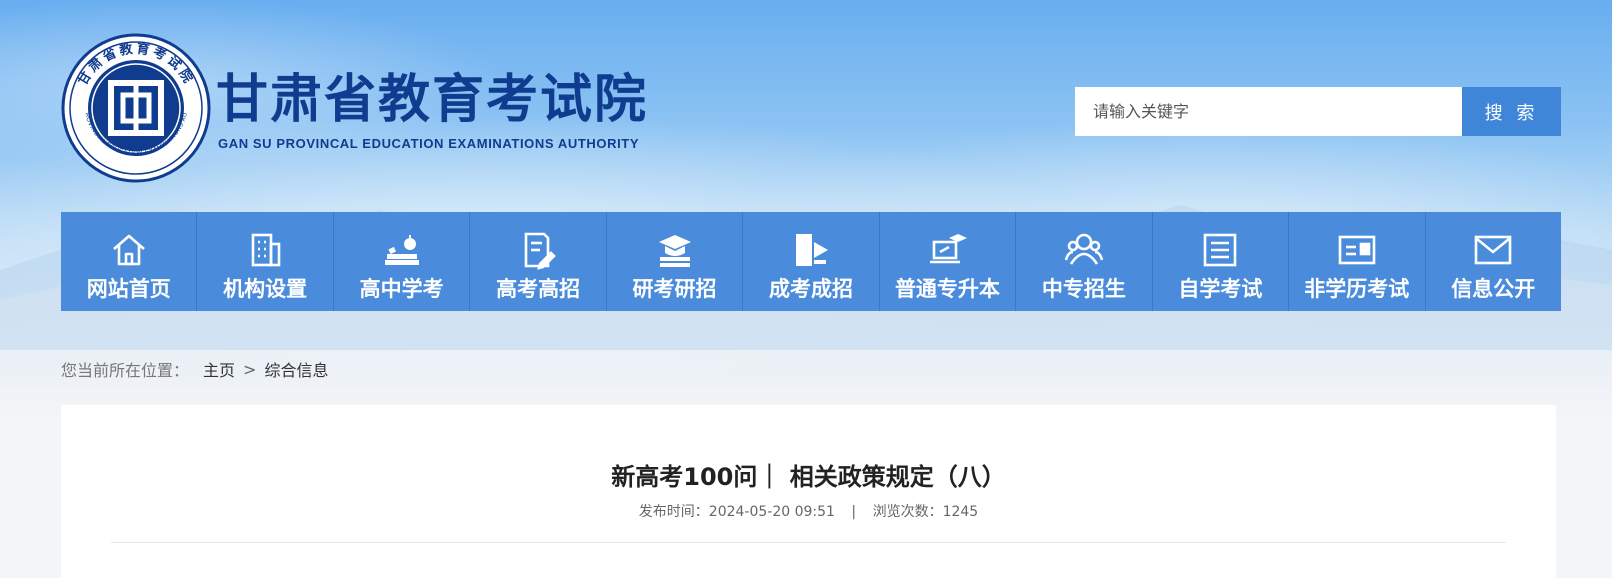 The height and width of the screenshot is (578, 1612). I want to click on nav-label: 信息公开, so click(1493, 289).